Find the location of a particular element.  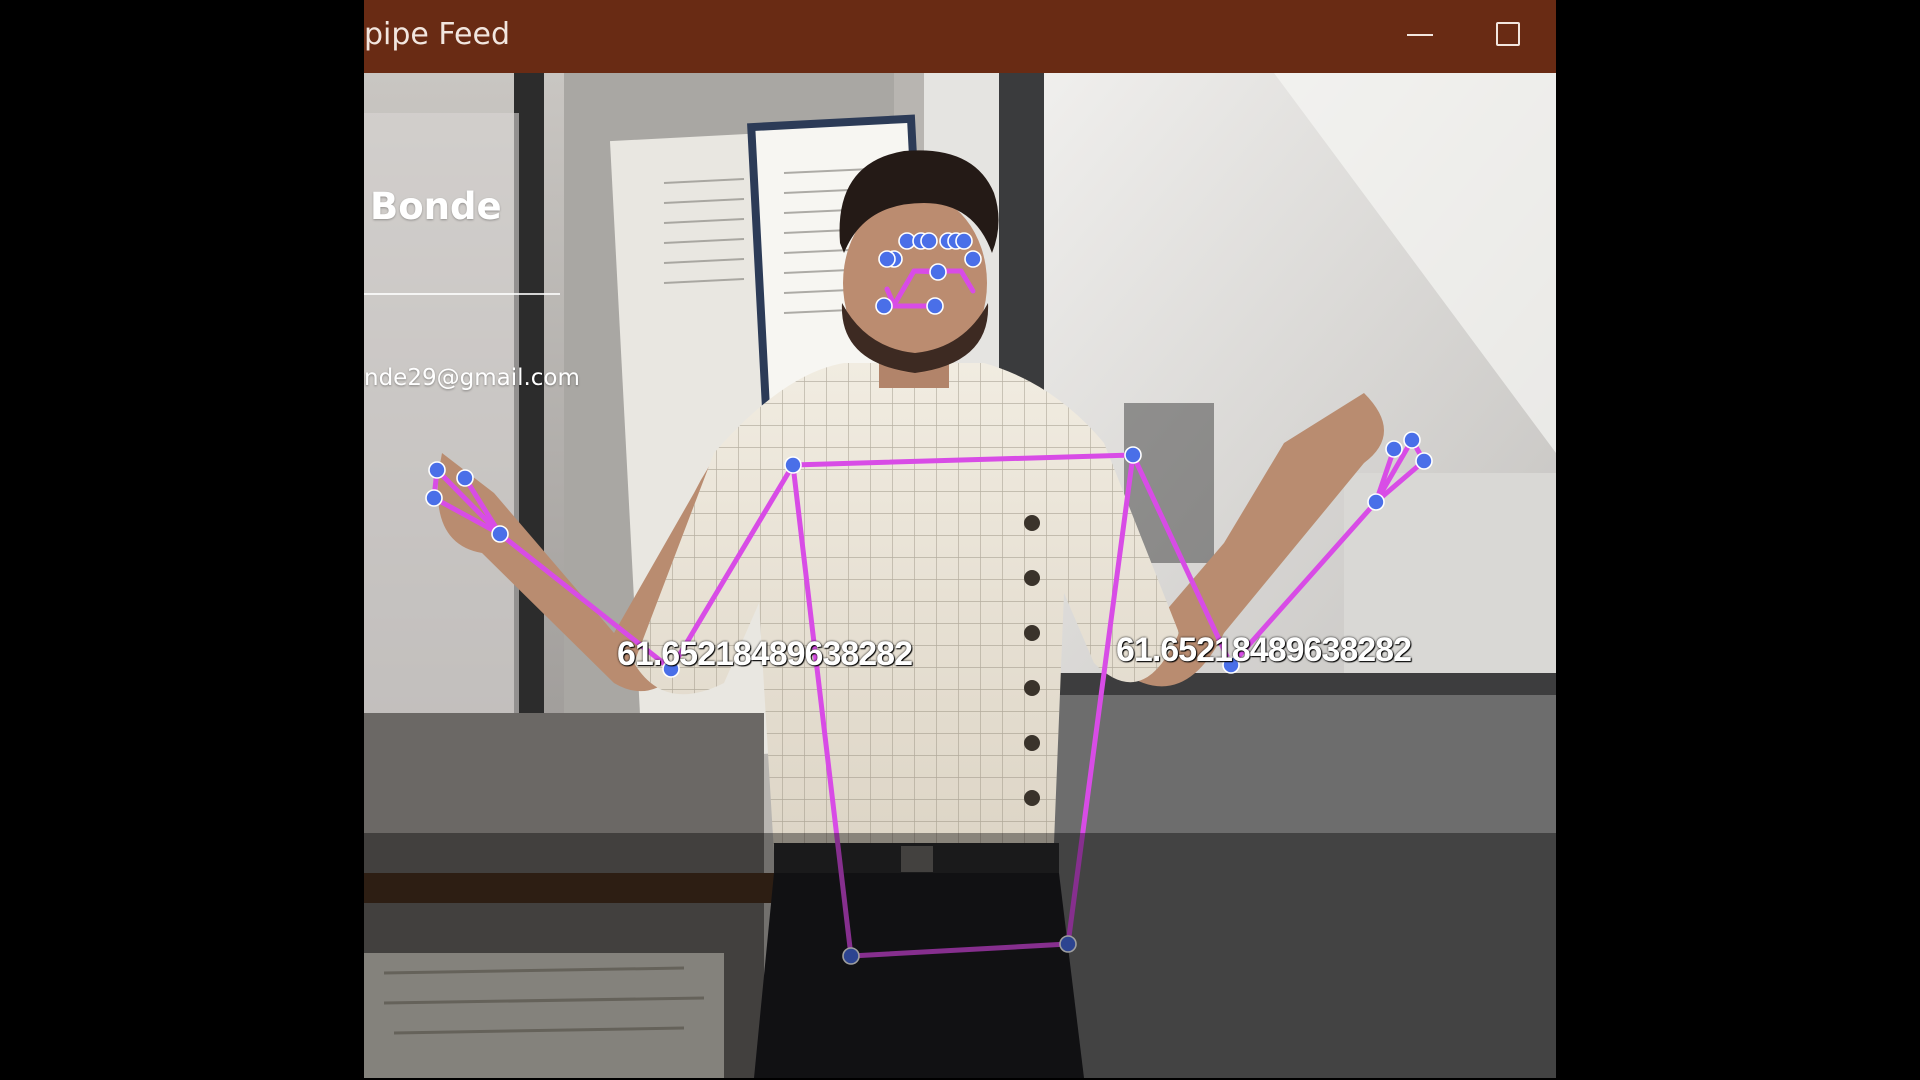

maximize-button is located at coordinates (1500, 36).